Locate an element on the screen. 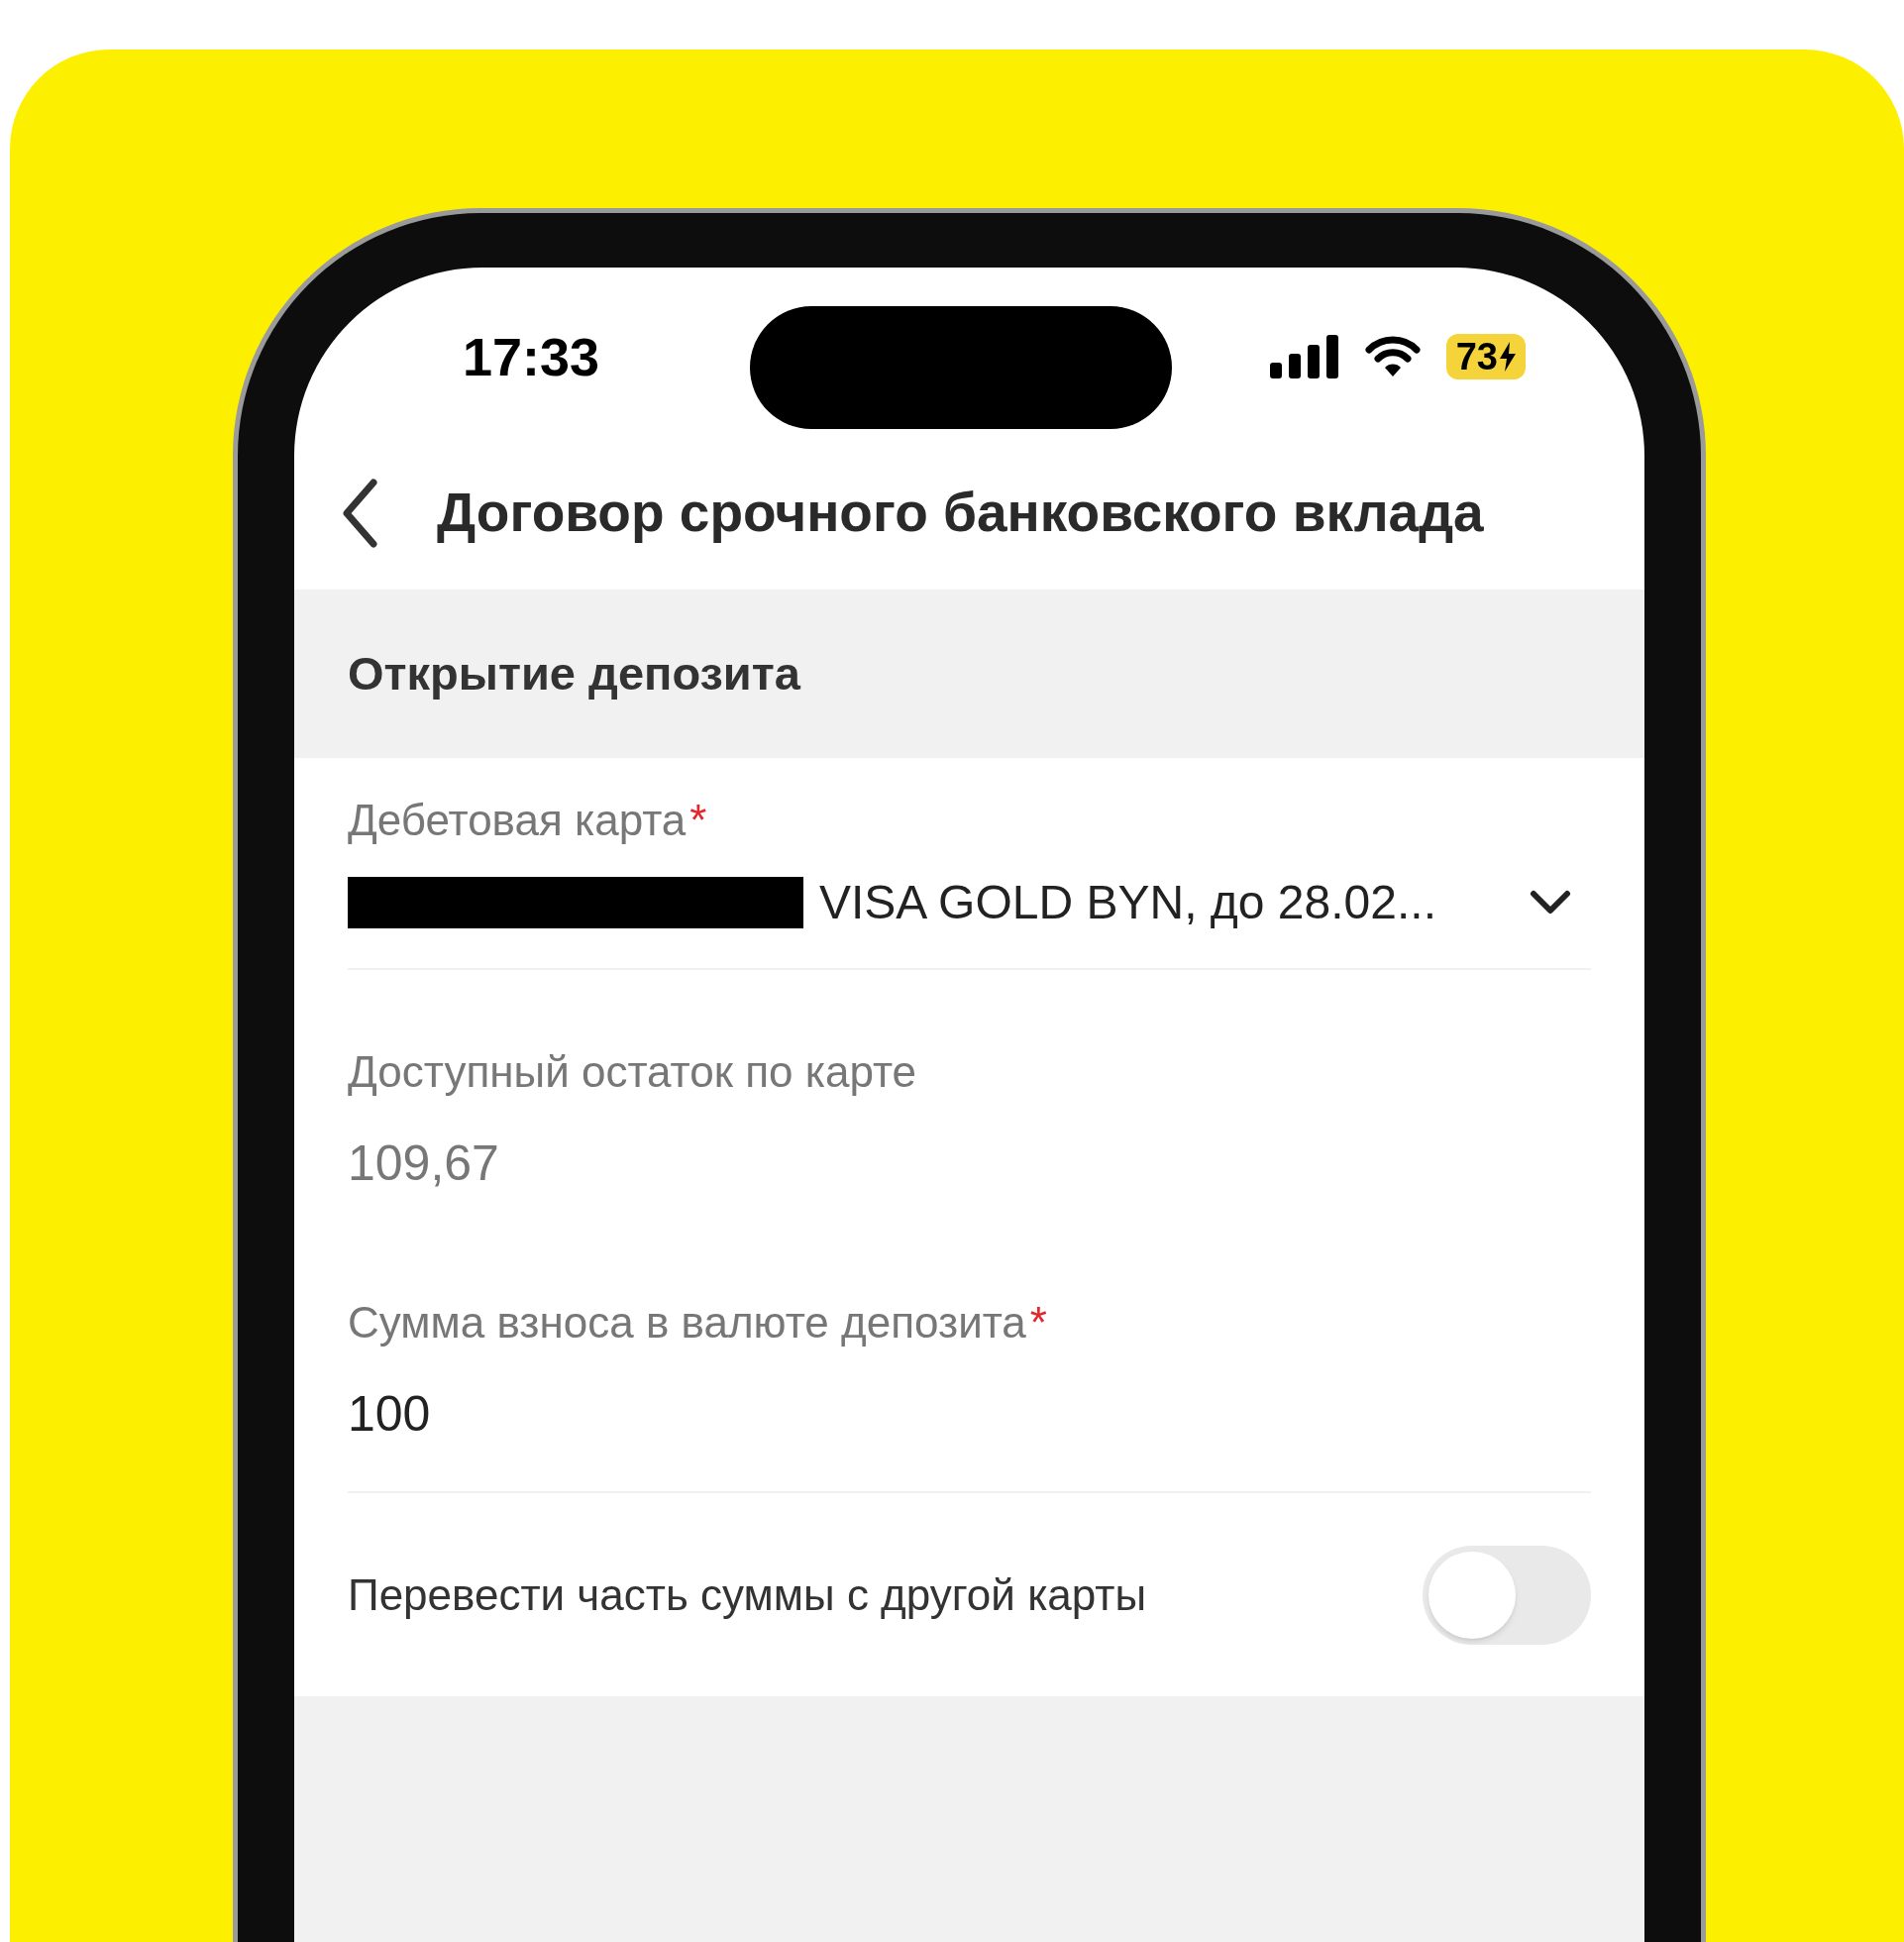 This screenshot has height=1942, width=1904. section-header: Открытие депозита is located at coordinates (969, 674).